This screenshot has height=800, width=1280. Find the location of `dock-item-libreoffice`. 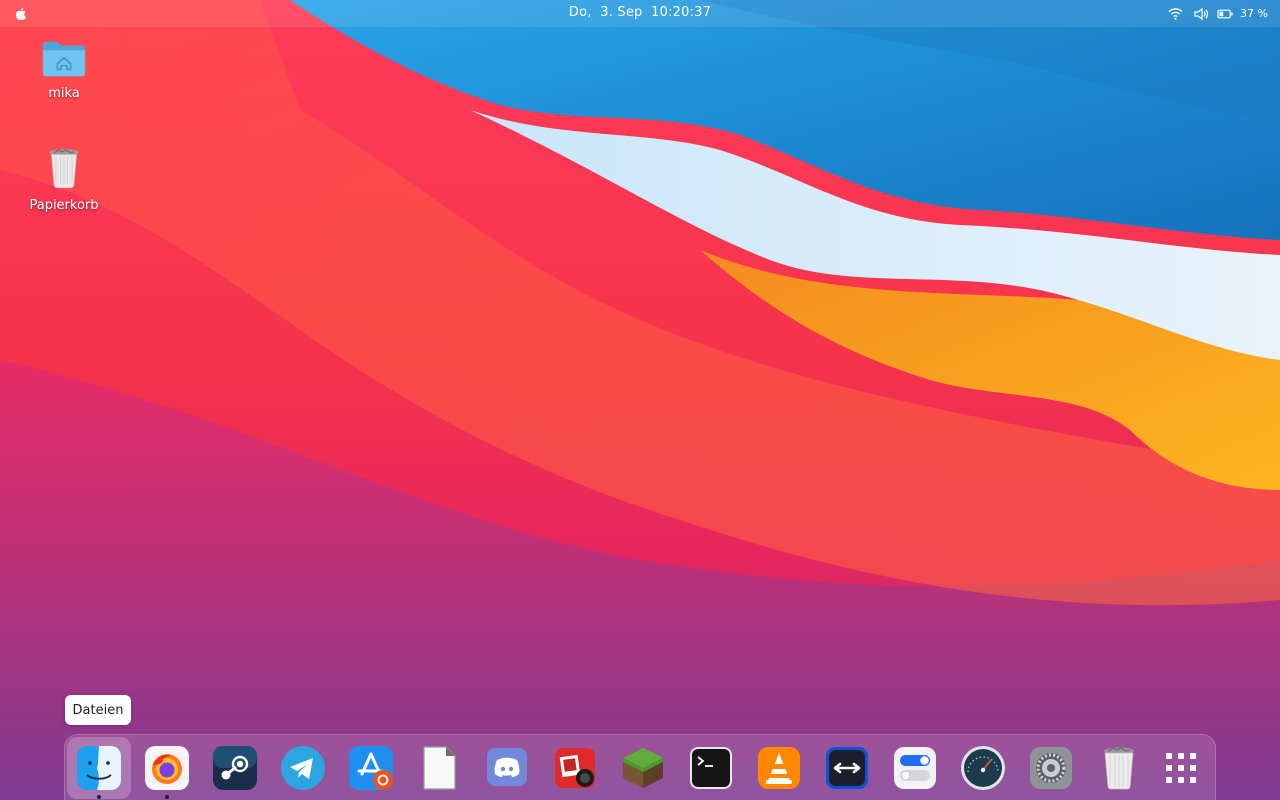

dock-item-libreoffice is located at coordinates (439, 768).